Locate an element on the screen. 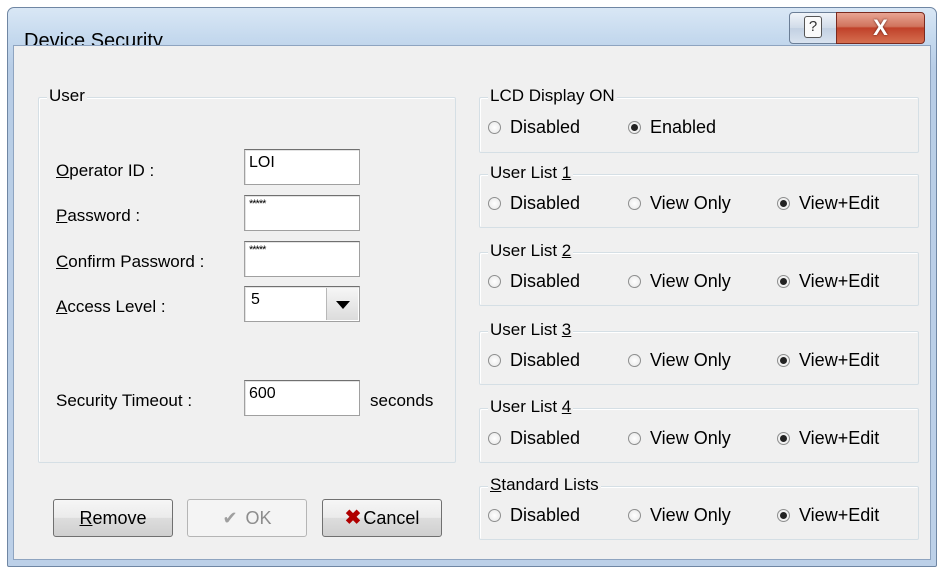  confirm-password-input: ***** is located at coordinates (302, 259).